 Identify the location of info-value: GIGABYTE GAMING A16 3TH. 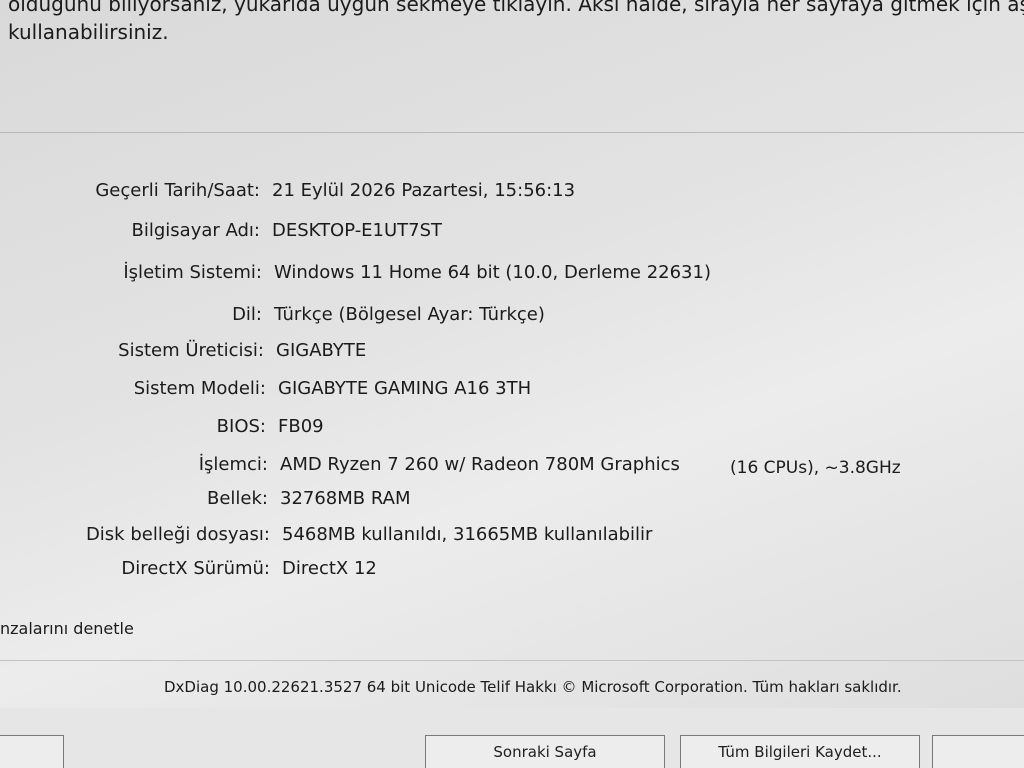
(405, 388).